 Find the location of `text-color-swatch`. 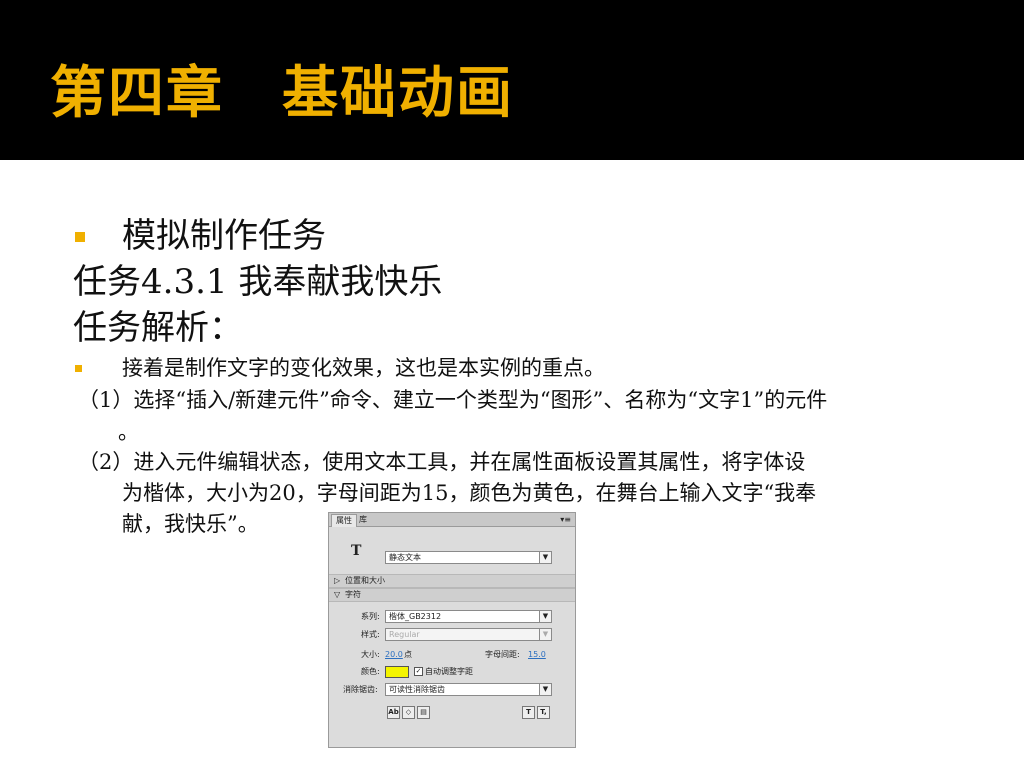

text-color-swatch is located at coordinates (397, 672).